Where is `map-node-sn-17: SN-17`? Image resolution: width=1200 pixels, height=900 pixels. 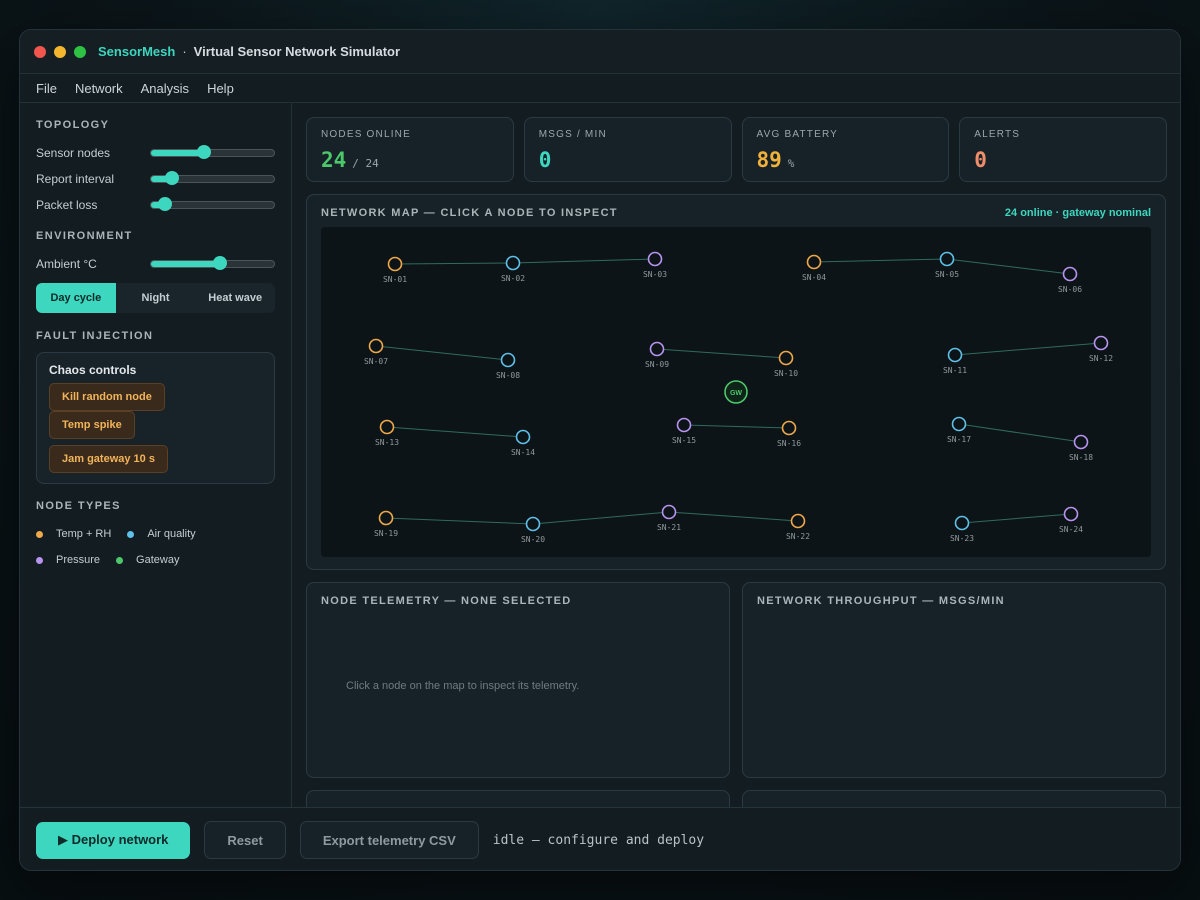 map-node-sn-17: SN-17 is located at coordinates (959, 430).